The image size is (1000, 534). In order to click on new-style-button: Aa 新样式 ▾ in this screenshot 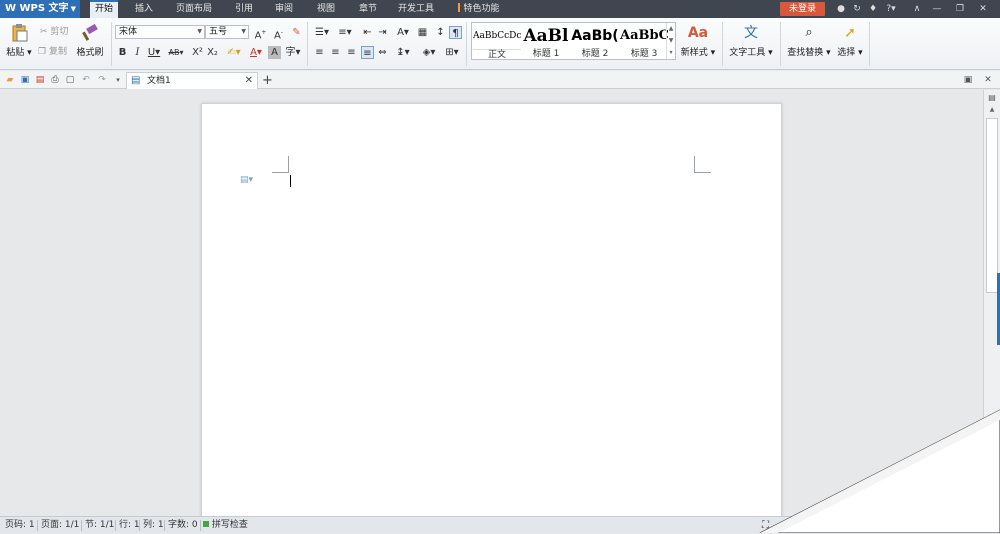, I will do `click(698, 41)`.